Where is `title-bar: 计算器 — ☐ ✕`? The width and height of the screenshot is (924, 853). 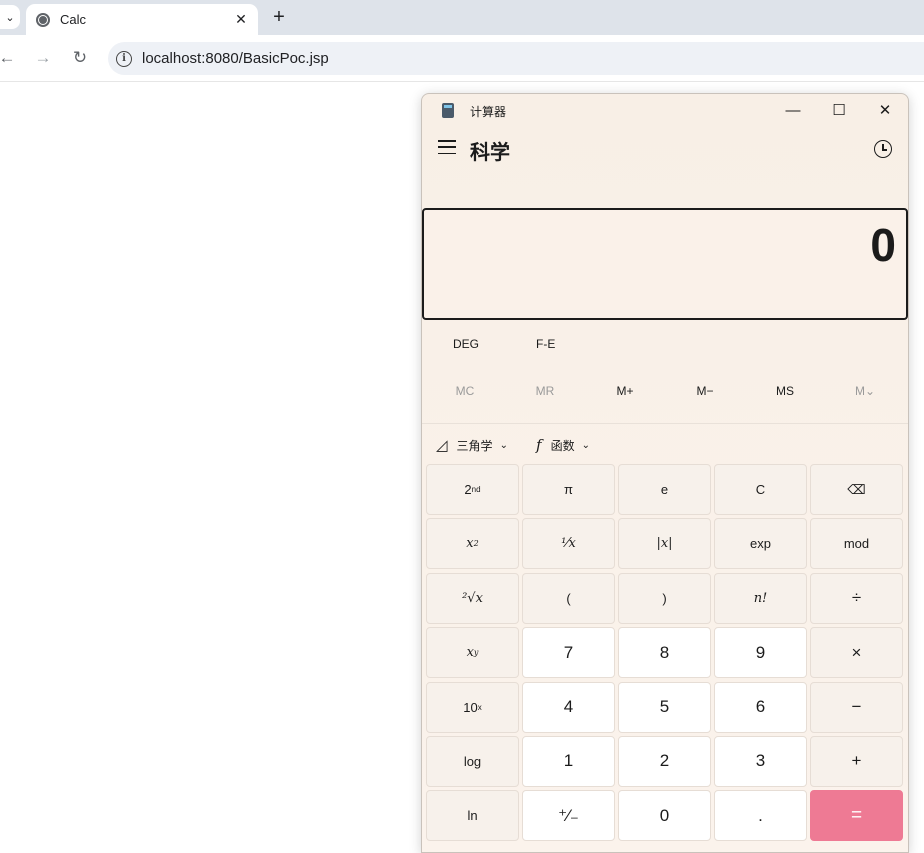
title-bar: 计算器 — ☐ ✕ is located at coordinates (665, 110).